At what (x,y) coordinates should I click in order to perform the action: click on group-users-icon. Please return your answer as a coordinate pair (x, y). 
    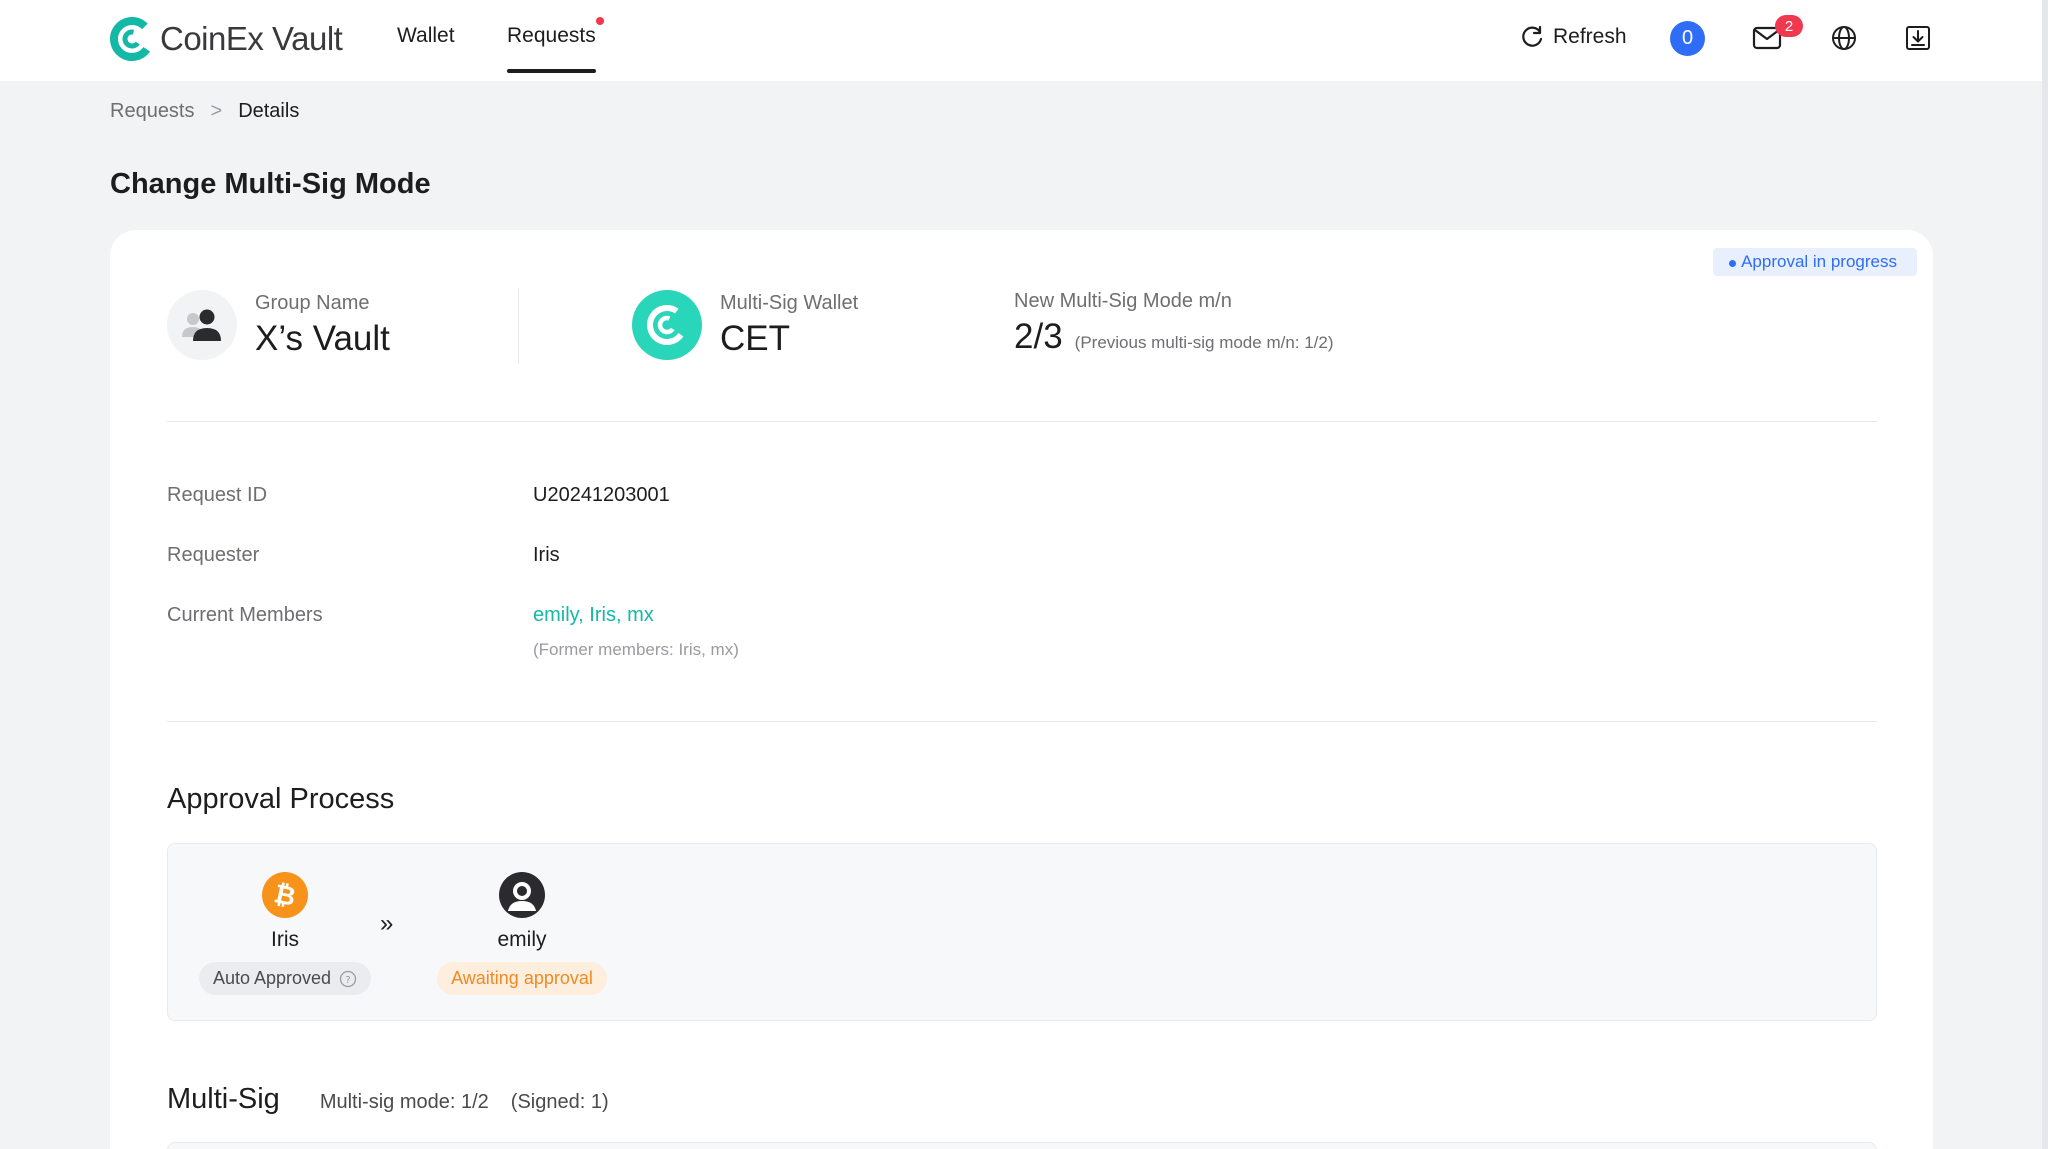
    Looking at the image, I should click on (201, 325).